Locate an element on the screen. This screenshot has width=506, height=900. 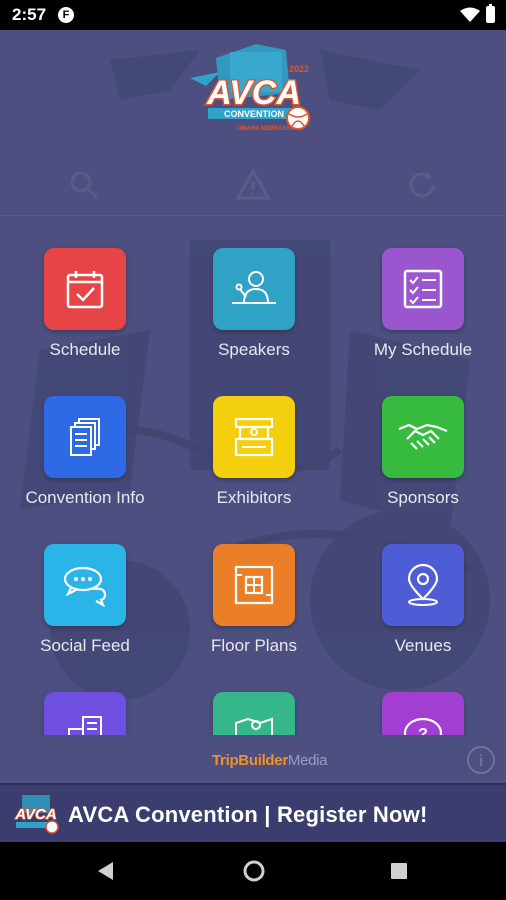
tile-row4-buildings is located at coordinates (85, 697).